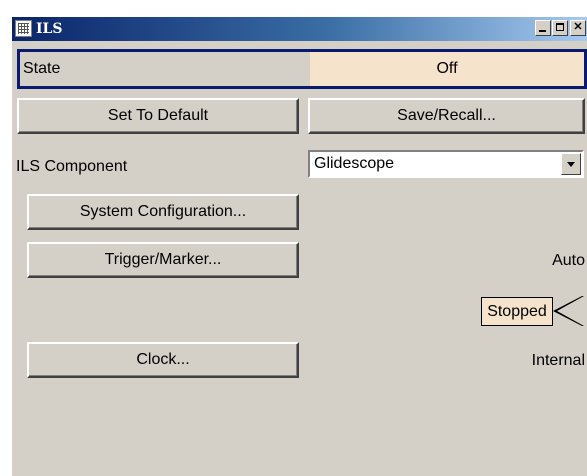  I want to click on trigger-mode-value: Auto, so click(568, 260).